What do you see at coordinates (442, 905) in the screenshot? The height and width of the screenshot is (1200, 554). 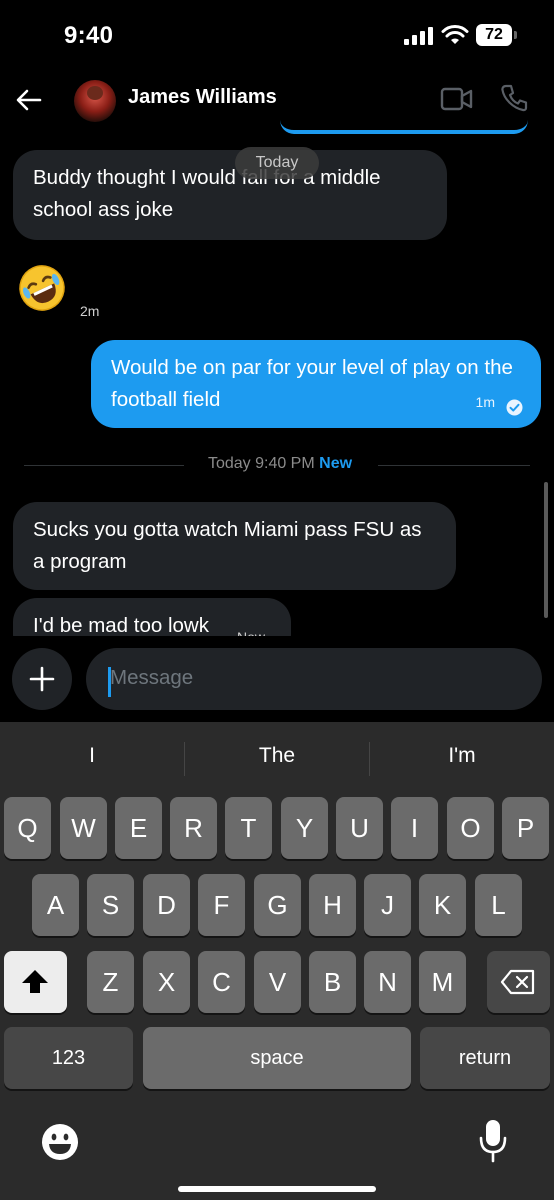 I see `key-k: K` at bounding box center [442, 905].